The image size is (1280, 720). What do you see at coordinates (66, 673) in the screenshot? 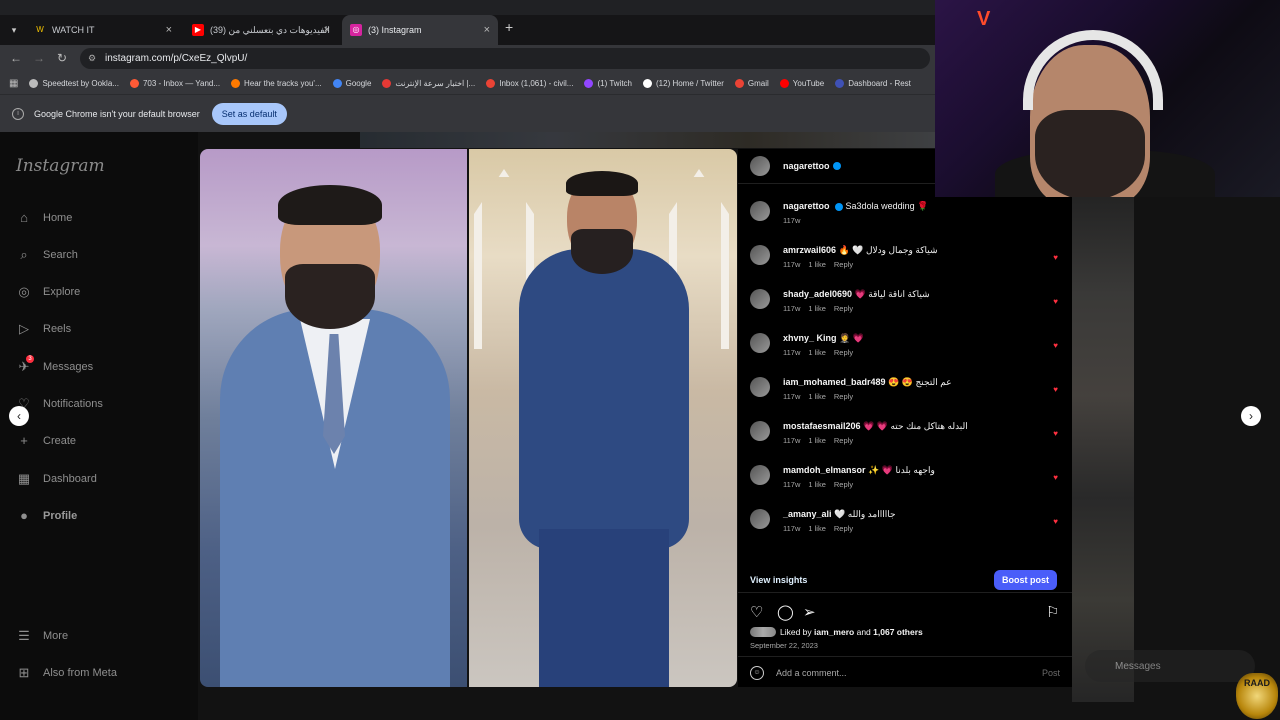
I see `sidebar-item-also-from-meta: ⊞ Also from Meta` at bounding box center [66, 673].